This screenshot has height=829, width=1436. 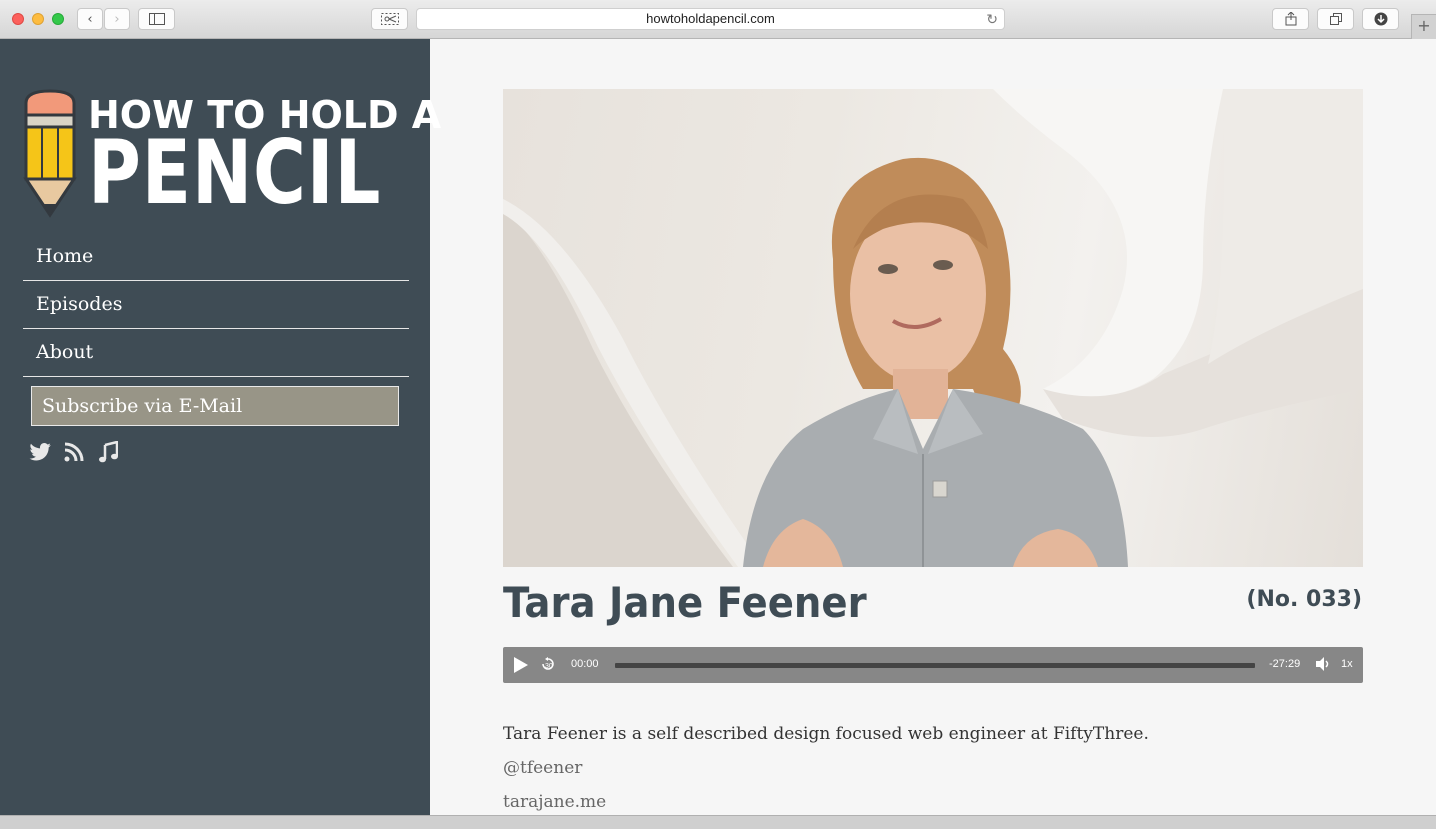 What do you see at coordinates (216, 353) in the screenshot?
I see `nav-item-about: About` at bounding box center [216, 353].